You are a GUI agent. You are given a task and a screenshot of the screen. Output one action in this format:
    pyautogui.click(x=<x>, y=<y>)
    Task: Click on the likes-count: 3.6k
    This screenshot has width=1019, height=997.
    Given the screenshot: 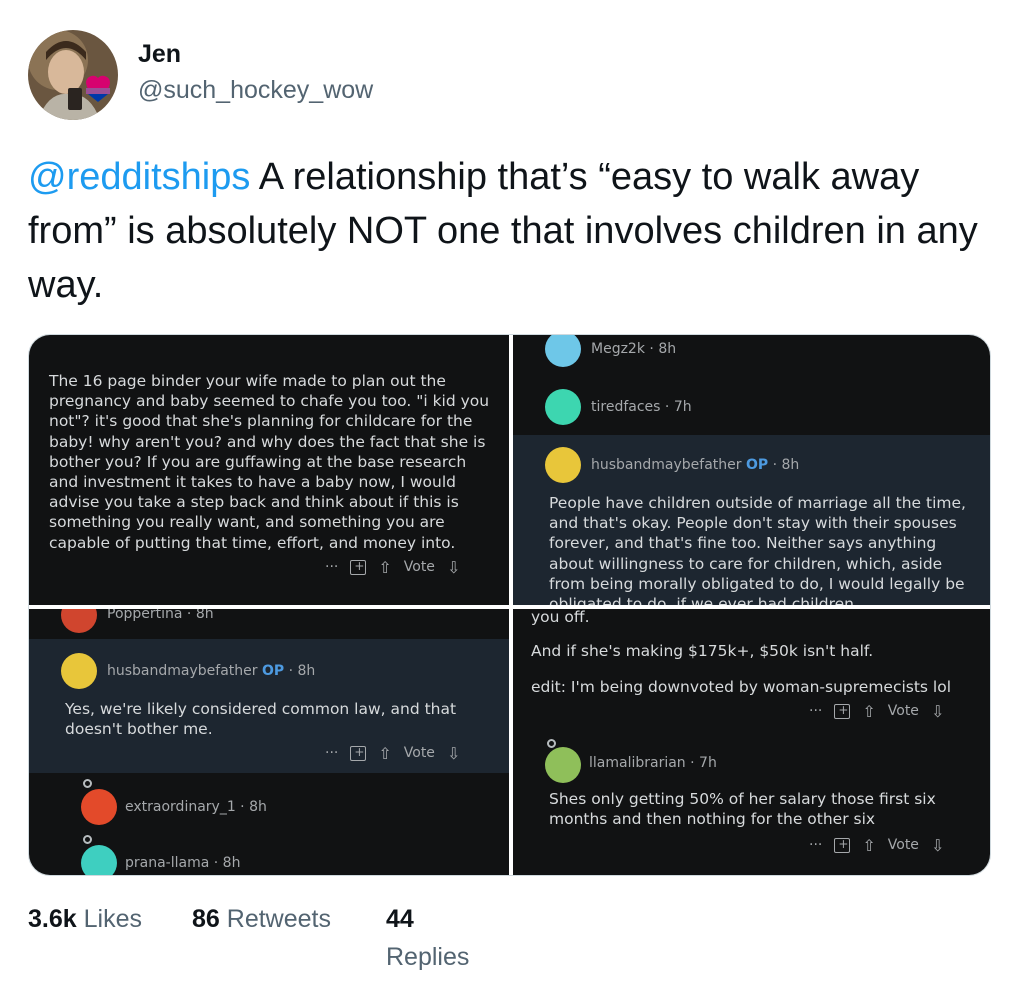 What is the action you would take?
    pyautogui.click(x=52, y=919)
    